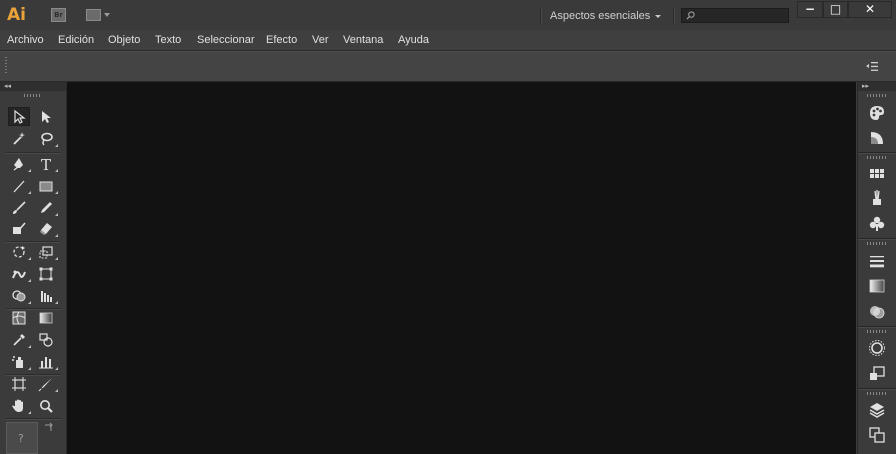 Image resolution: width=896 pixels, height=454 pixels. What do you see at coordinates (6, 66) in the screenshot?
I see `control-bar-grip` at bounding box center [6, 66].